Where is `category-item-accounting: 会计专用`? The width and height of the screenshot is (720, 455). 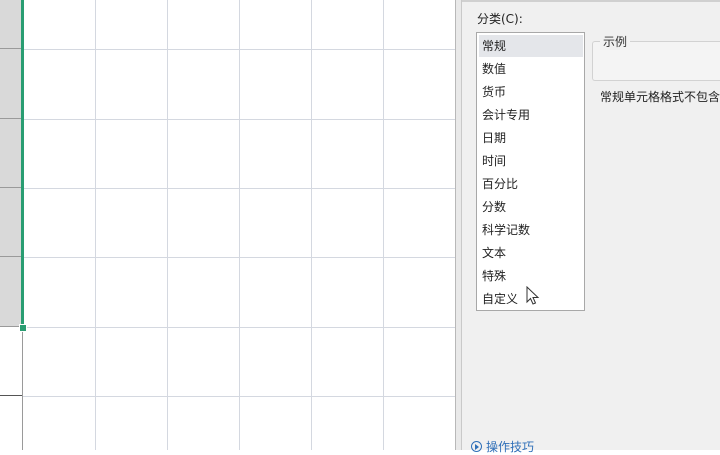
category-item-accounting: 会计专用 is located at coordinates (531, 115).